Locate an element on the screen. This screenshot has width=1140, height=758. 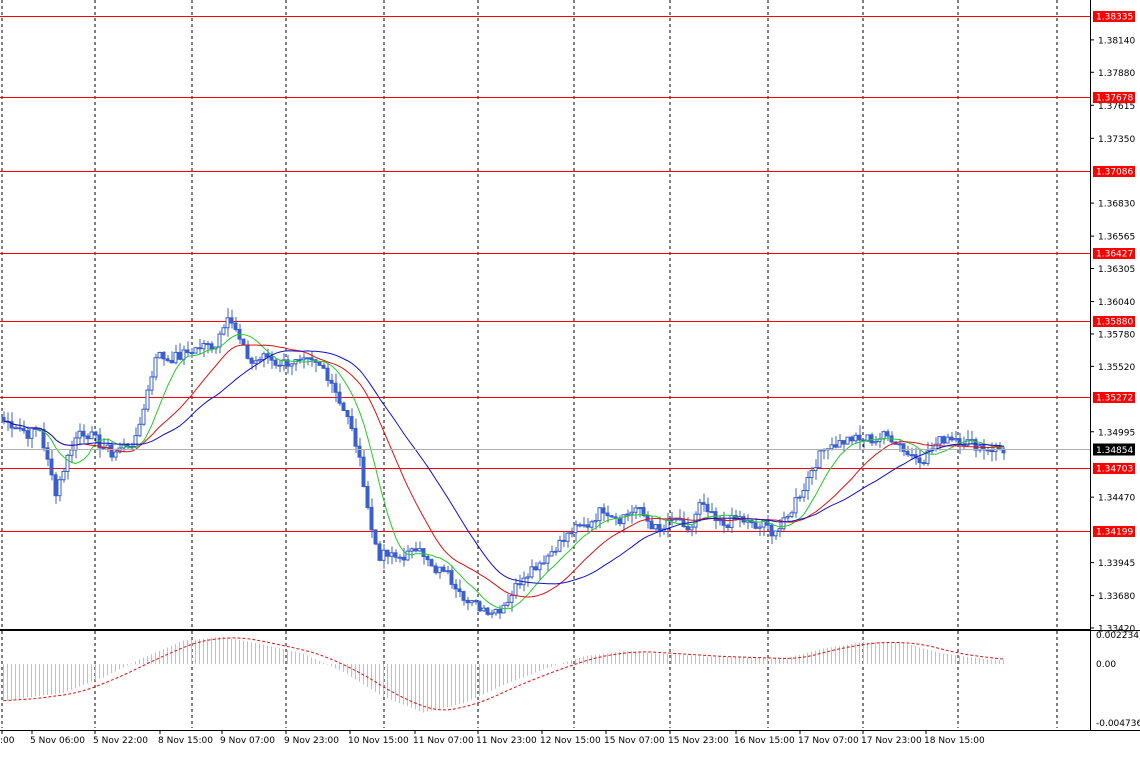
oscillator-tick-label: -0.004736 is located at coordinates (1118, 724).